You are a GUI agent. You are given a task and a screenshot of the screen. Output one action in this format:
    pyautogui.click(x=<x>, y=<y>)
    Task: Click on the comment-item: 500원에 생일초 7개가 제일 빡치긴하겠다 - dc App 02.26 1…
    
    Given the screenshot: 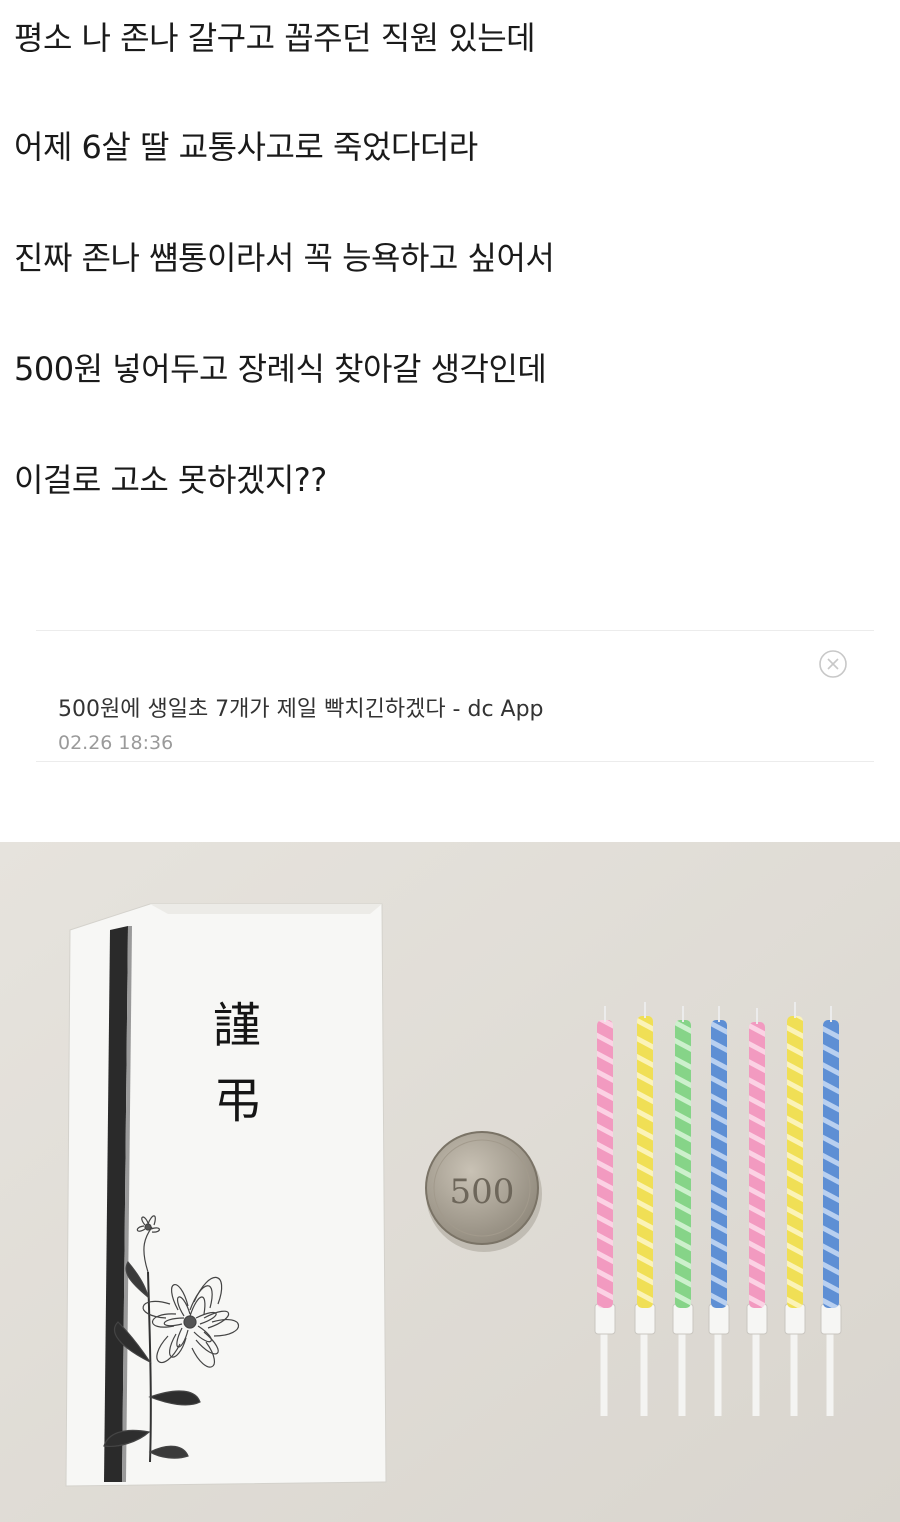 What is the action you would take?
    pyautogui.click(x=455, y=696)
    